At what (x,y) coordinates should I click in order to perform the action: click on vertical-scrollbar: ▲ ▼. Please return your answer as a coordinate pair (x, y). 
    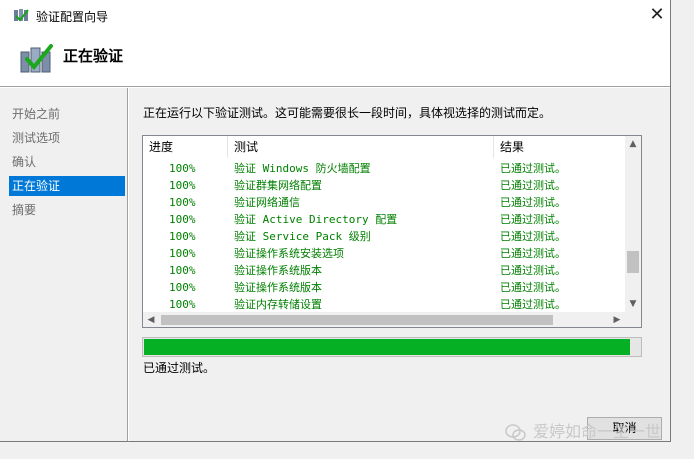
    Looking at the image, I should click on (633, 224).